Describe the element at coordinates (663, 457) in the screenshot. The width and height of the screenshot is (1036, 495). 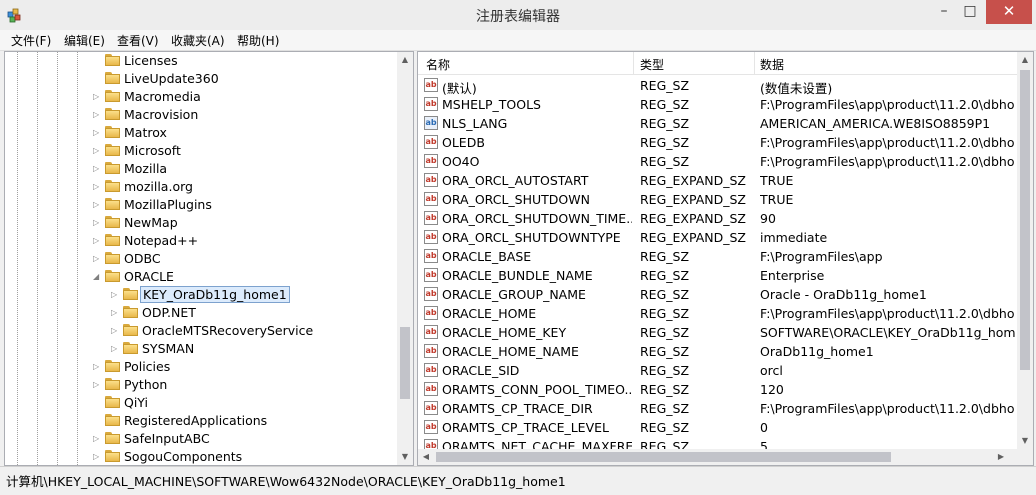
I see `list-hscroll-thumb` at that location.